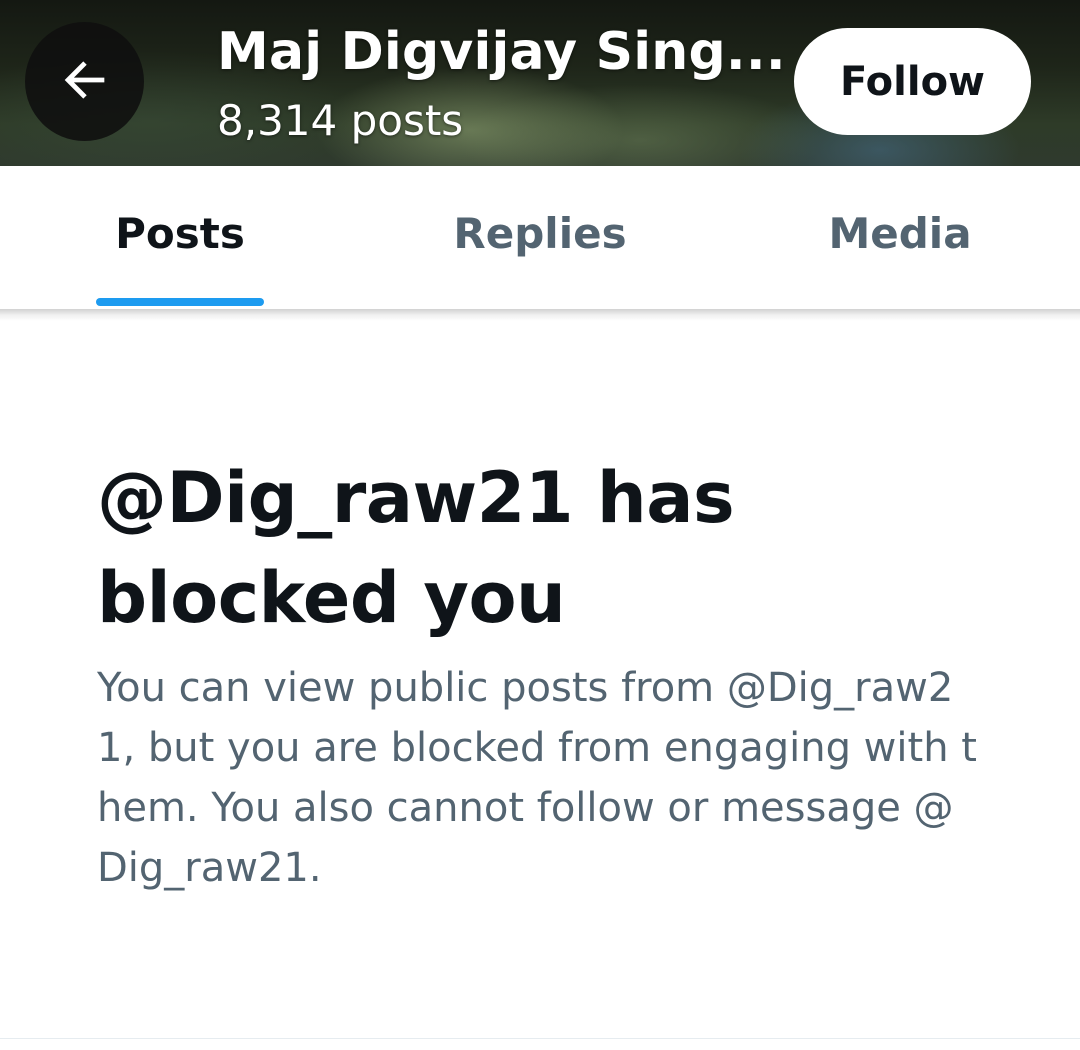  I want to click on tab-replies: Replies, so click(540, 237).